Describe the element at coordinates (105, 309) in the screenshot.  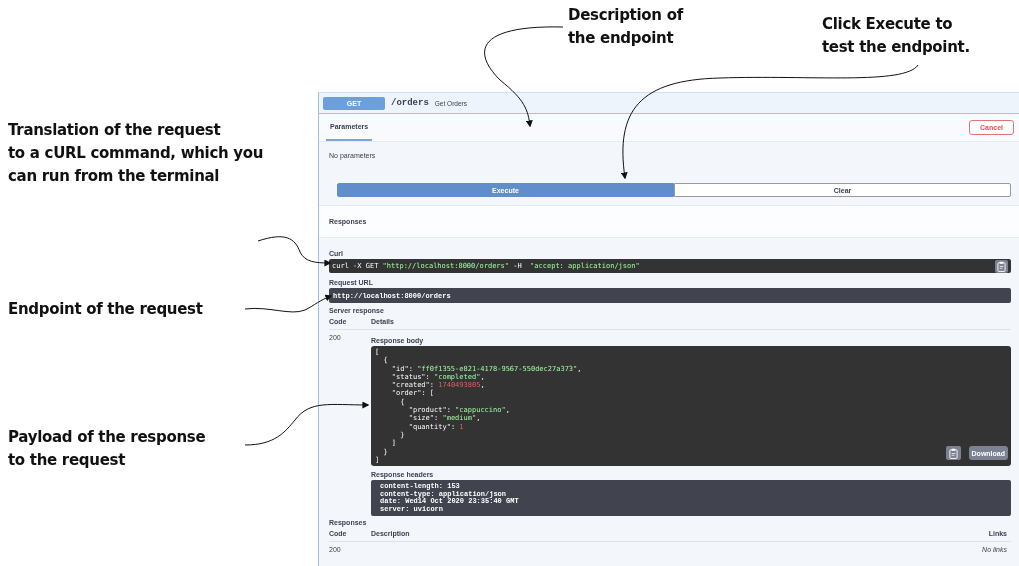
I see `callout-text: Endpoint of the request` at that location.